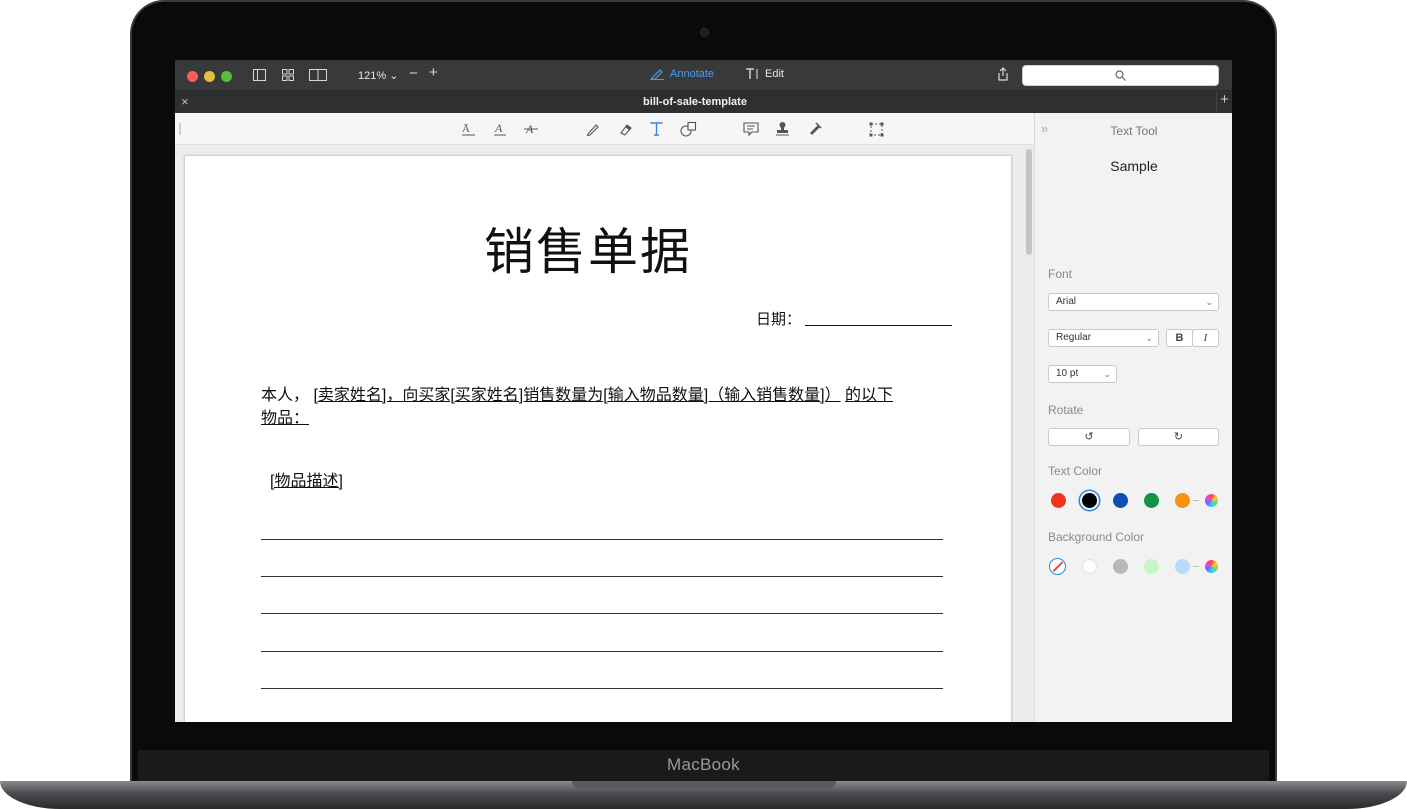  What do you see at coordinates (1096, 537) in the screenshot?
I see `background-color-label: Background Color` at bounding box center [1096, 537].